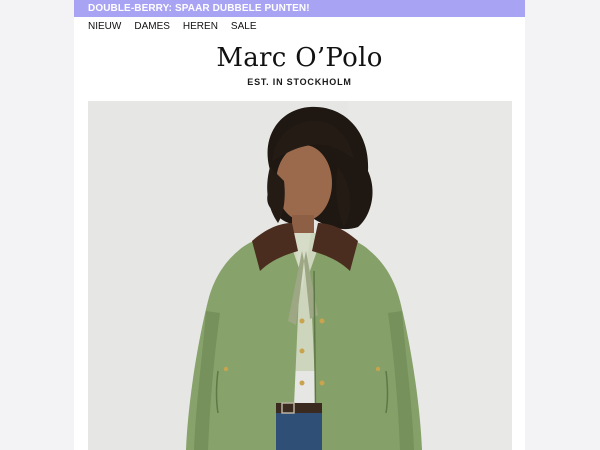  What do you see at coordinates (244, 27) in the screenshot?
I see `nav-item-sale: SALE` at bounding box center [244, 27].